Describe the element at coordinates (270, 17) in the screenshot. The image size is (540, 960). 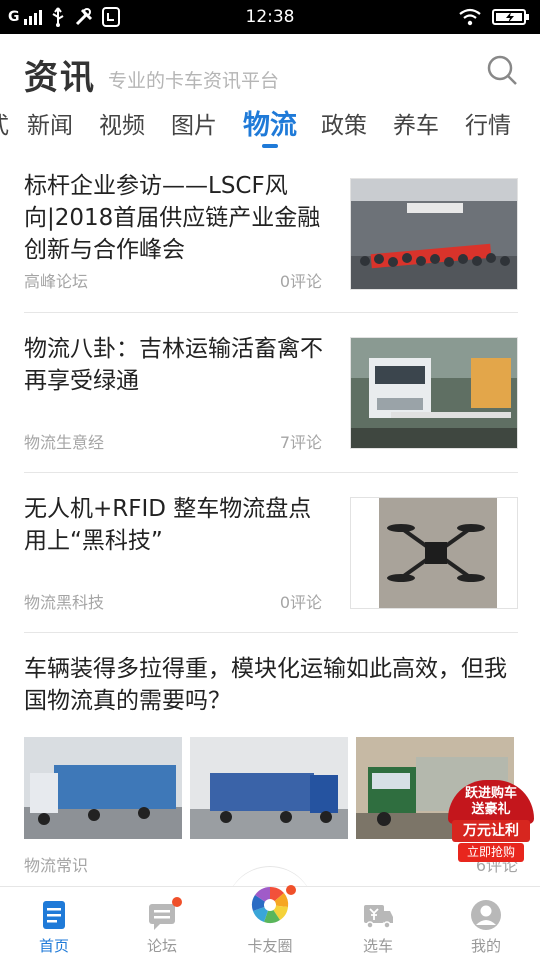
I see `status-bar: G 12:38` at that location.